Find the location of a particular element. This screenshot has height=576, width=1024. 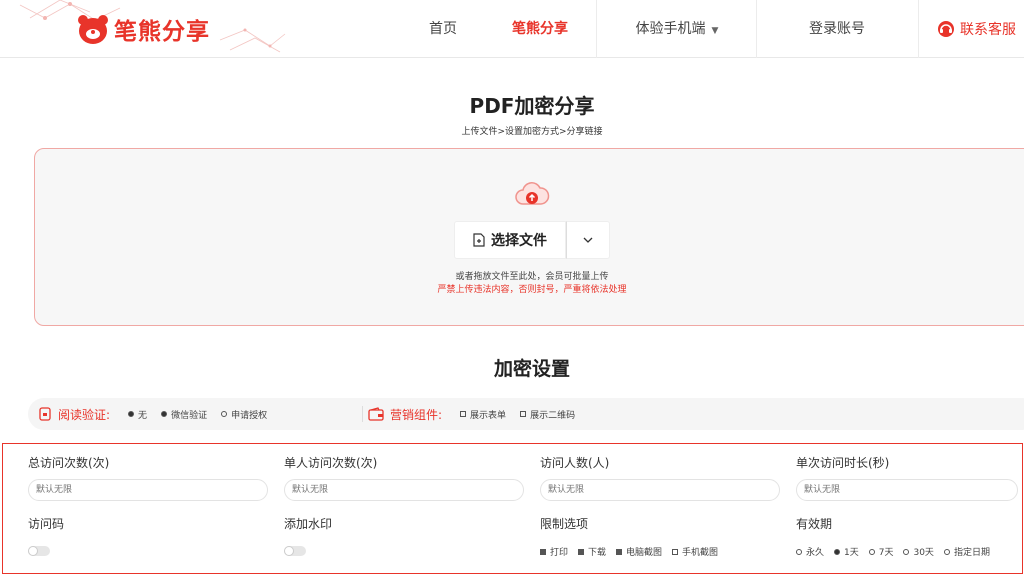

read-verify-label: 阅读验证: is located at coordinates (84, 414).